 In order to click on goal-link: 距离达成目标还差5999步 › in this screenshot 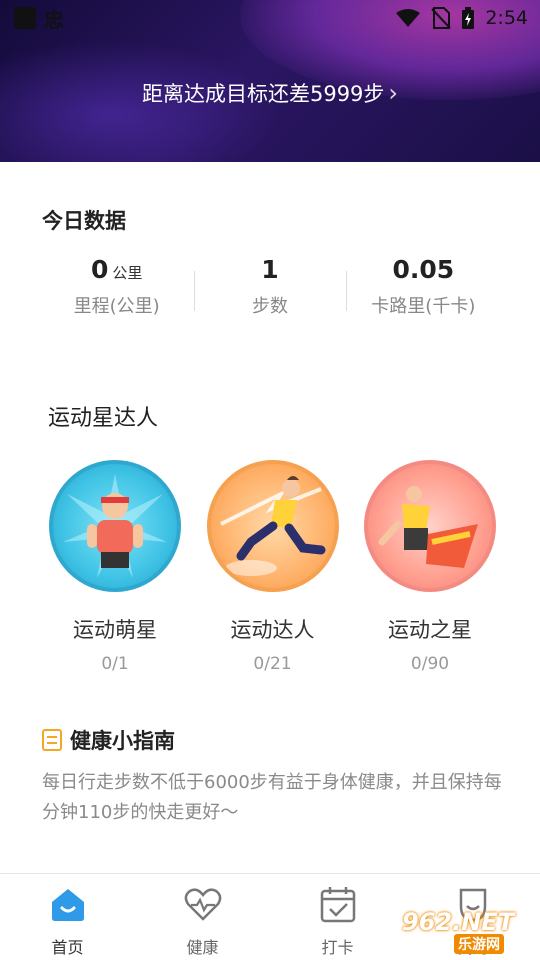, I will do `click(270, 93)`.